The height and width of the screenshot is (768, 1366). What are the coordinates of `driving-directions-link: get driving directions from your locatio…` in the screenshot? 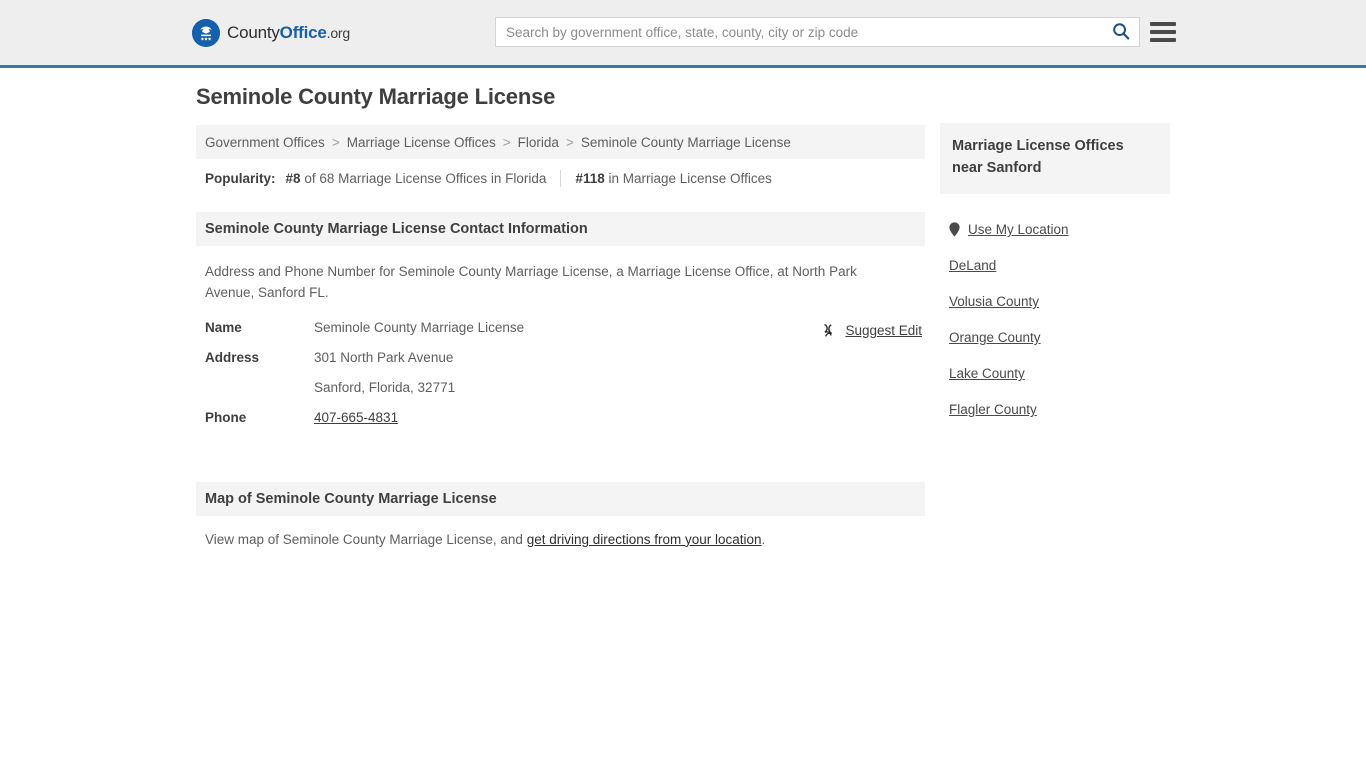 It's located at (644, 539).